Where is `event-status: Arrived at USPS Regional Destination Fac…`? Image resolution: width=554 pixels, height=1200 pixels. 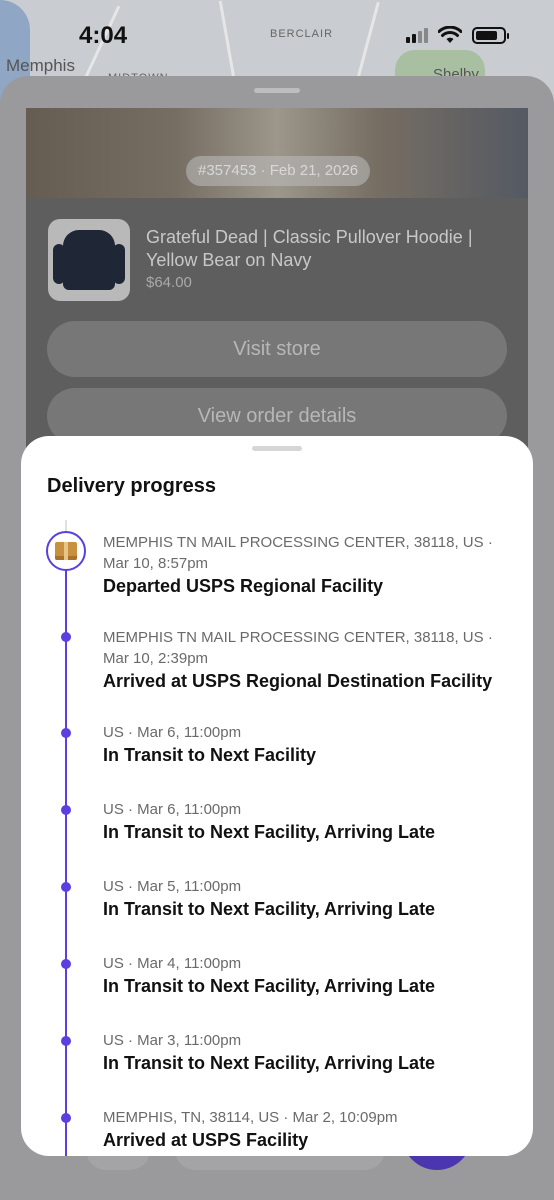
event-status: Arrived at USPS Regional Destination Fac… is located at coordinates (298, 681).